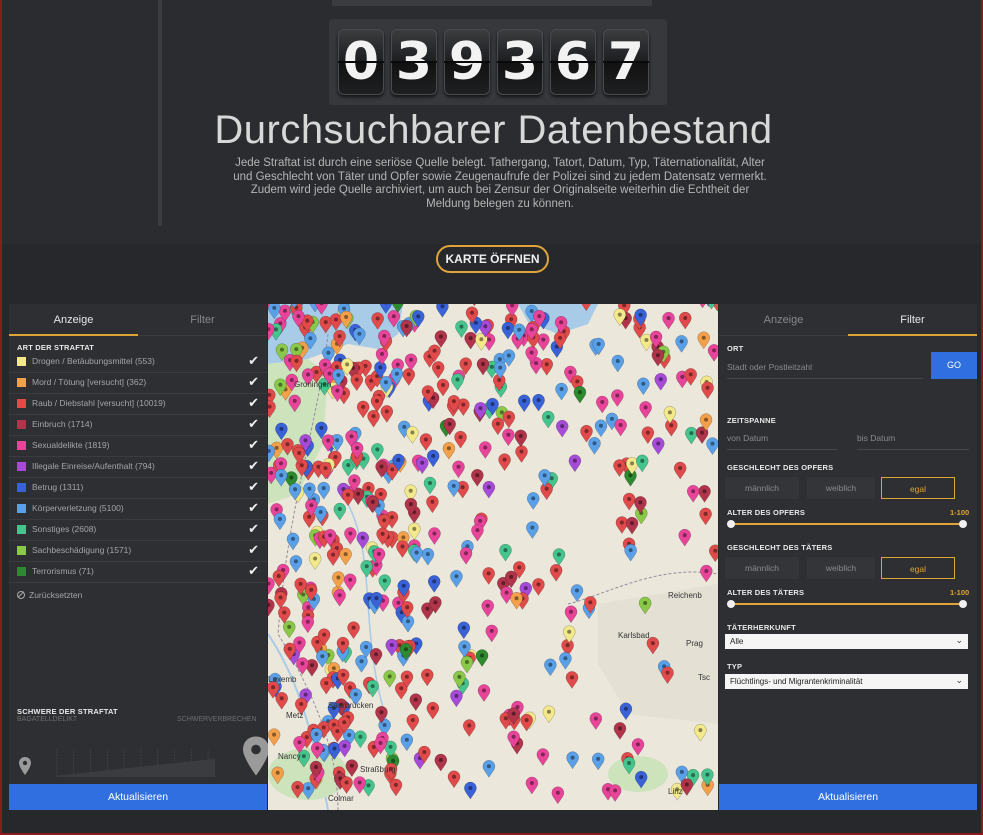  Describe the element at coordinates (954, 365) in the screenshot. I see `go-button: GO` at that location.